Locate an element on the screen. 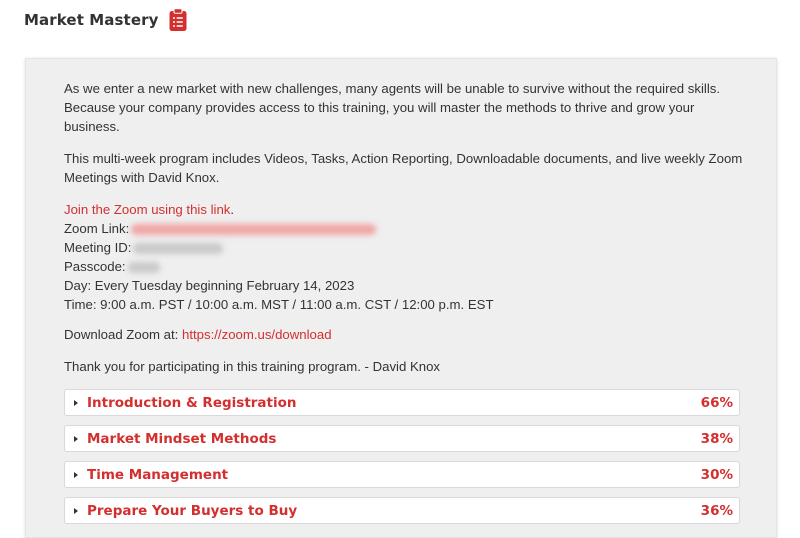  module-time-management: Time Management 30% is located at coordinates (402, 474).